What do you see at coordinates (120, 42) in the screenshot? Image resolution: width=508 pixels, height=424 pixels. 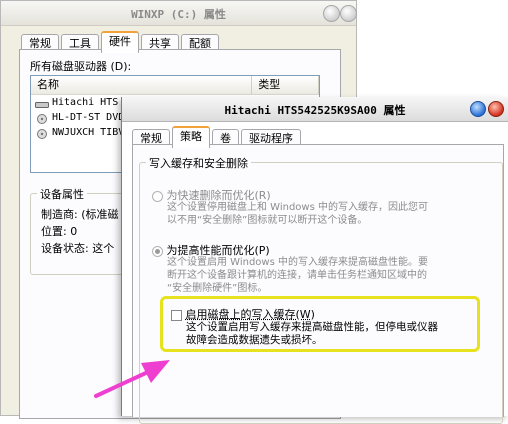 I see `tab-hardware: 硬件` at bounding box center [120, 42].